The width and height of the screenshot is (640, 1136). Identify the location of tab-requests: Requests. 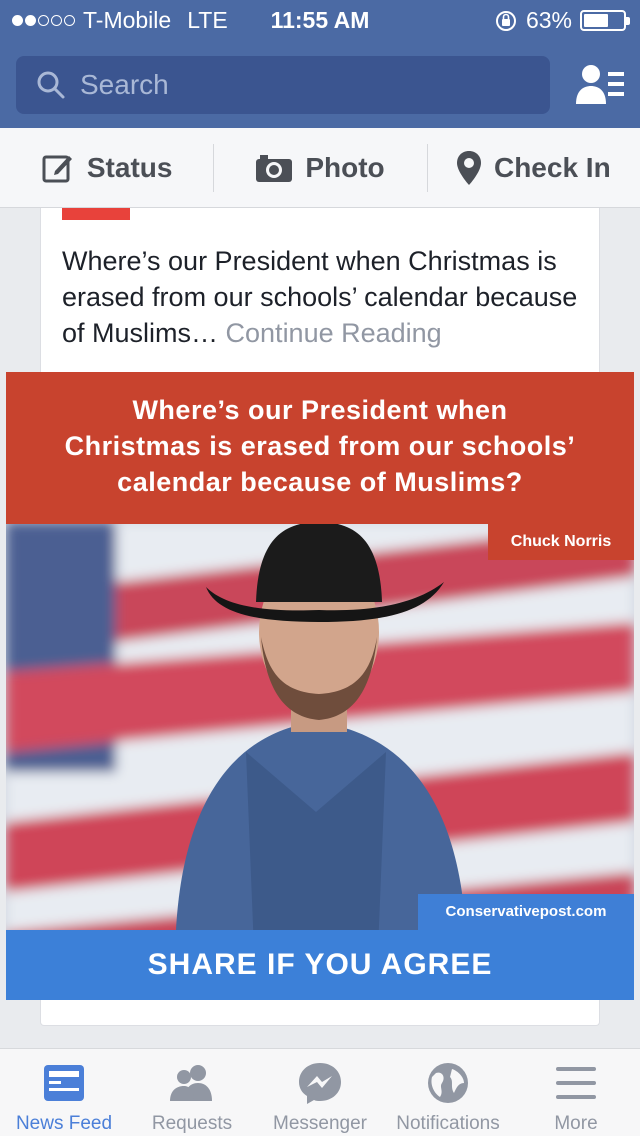
(192, 1092).